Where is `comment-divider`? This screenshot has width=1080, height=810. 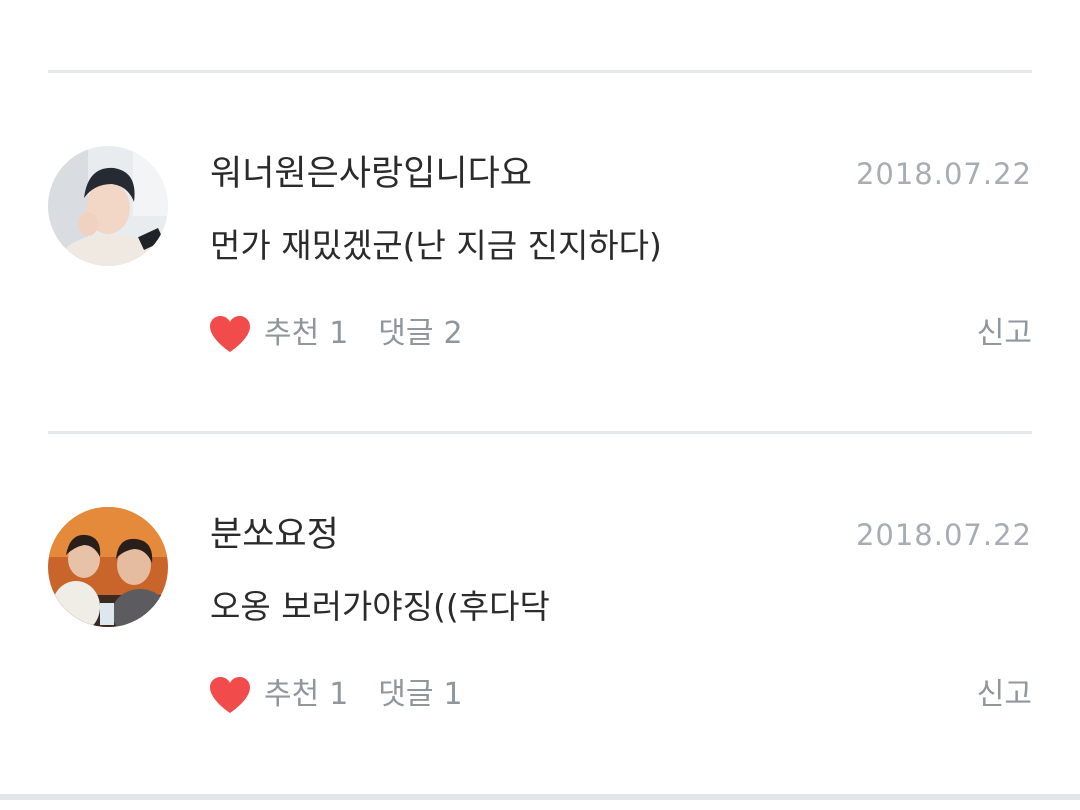
comment-divider is located at coordinates (540, 432).